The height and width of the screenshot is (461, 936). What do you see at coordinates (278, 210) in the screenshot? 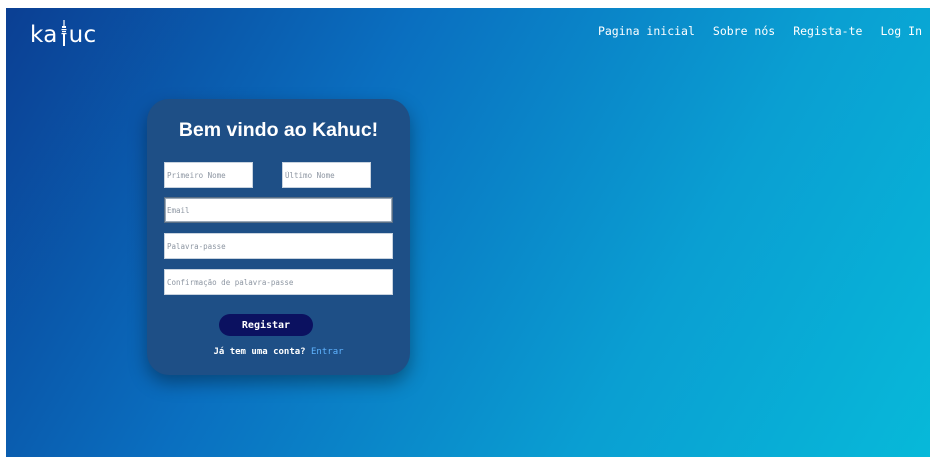
I see `email-input` at bounding box center [278, 210].